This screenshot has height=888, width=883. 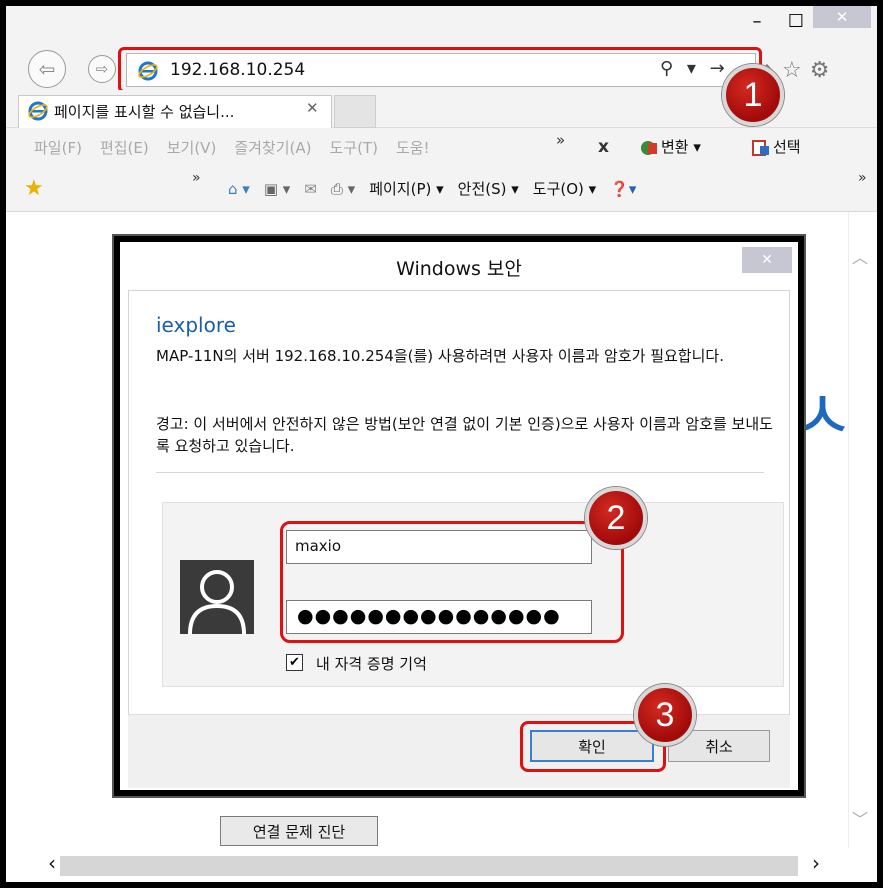 What do you see at coordinates (355, 111) in the screenshot?
I see `new-tab-button` at bounding box center [355, 111].